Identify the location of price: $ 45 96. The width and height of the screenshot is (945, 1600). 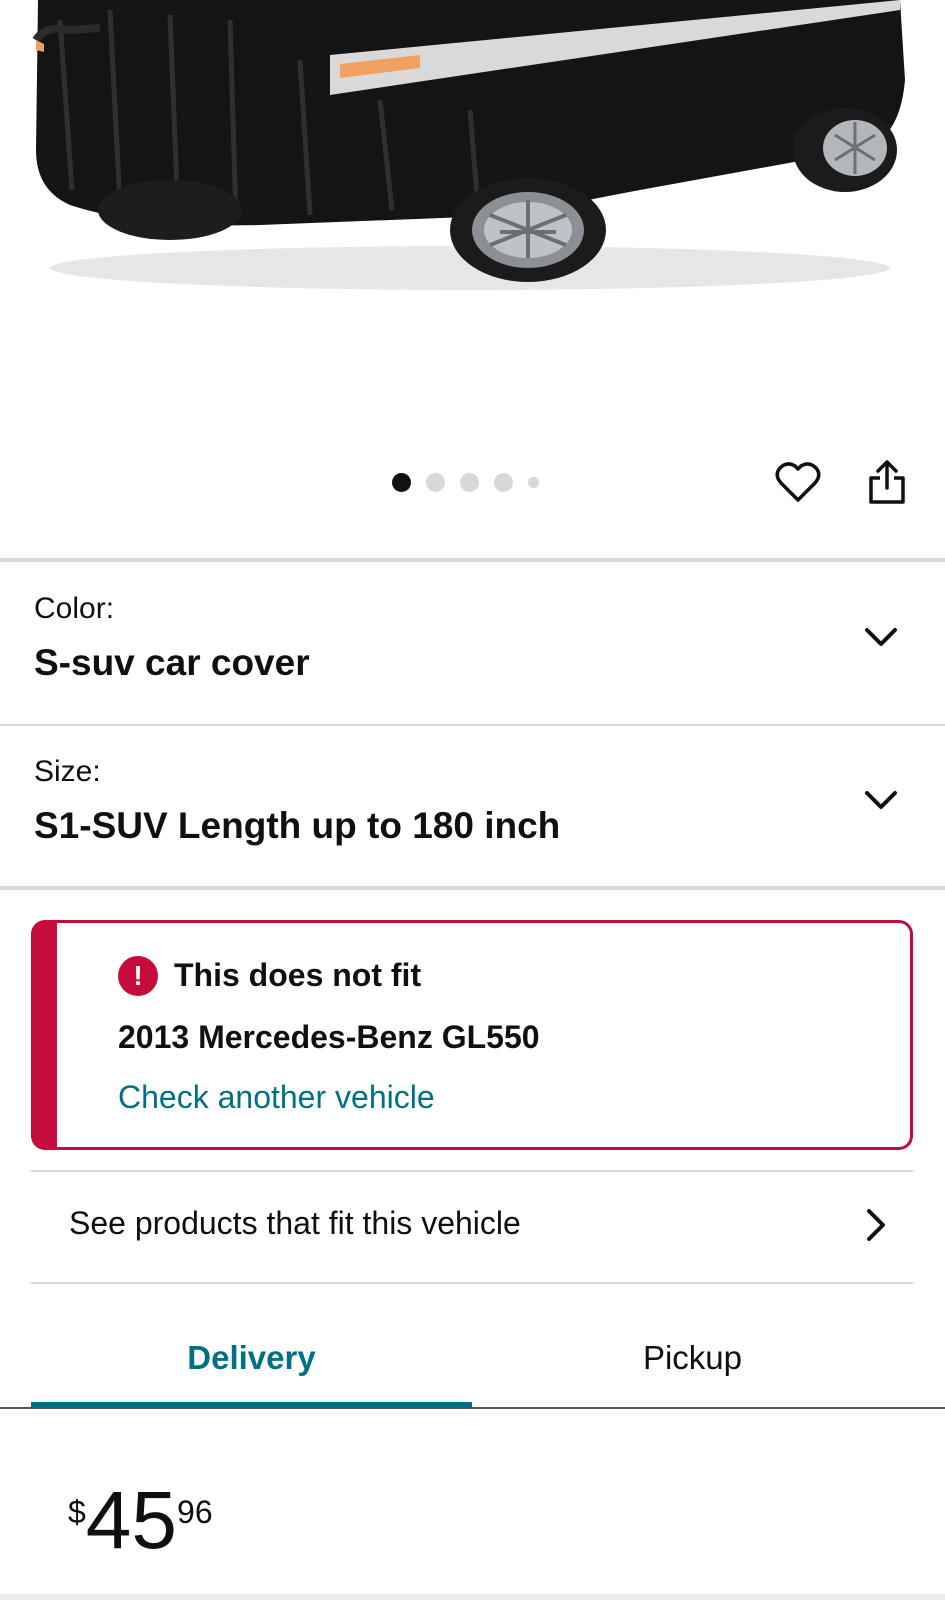
(140, 1521).